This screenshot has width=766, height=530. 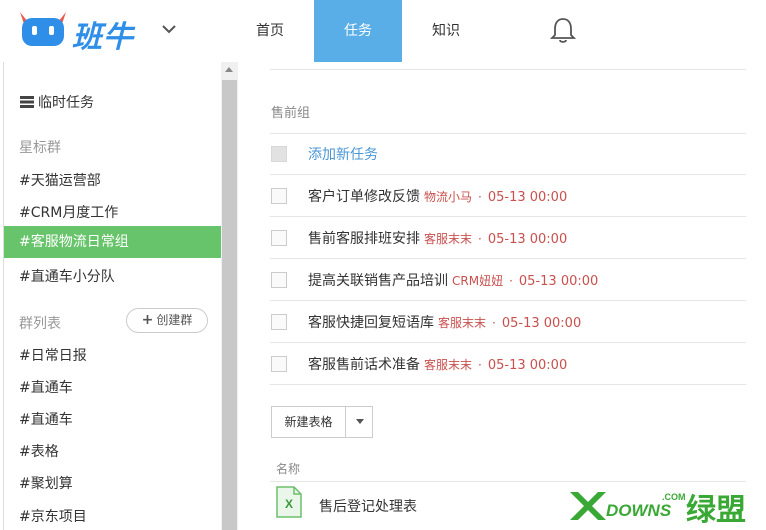 I want to click on main-nav: 首页 任务 知识, so click(x=358, y=31).